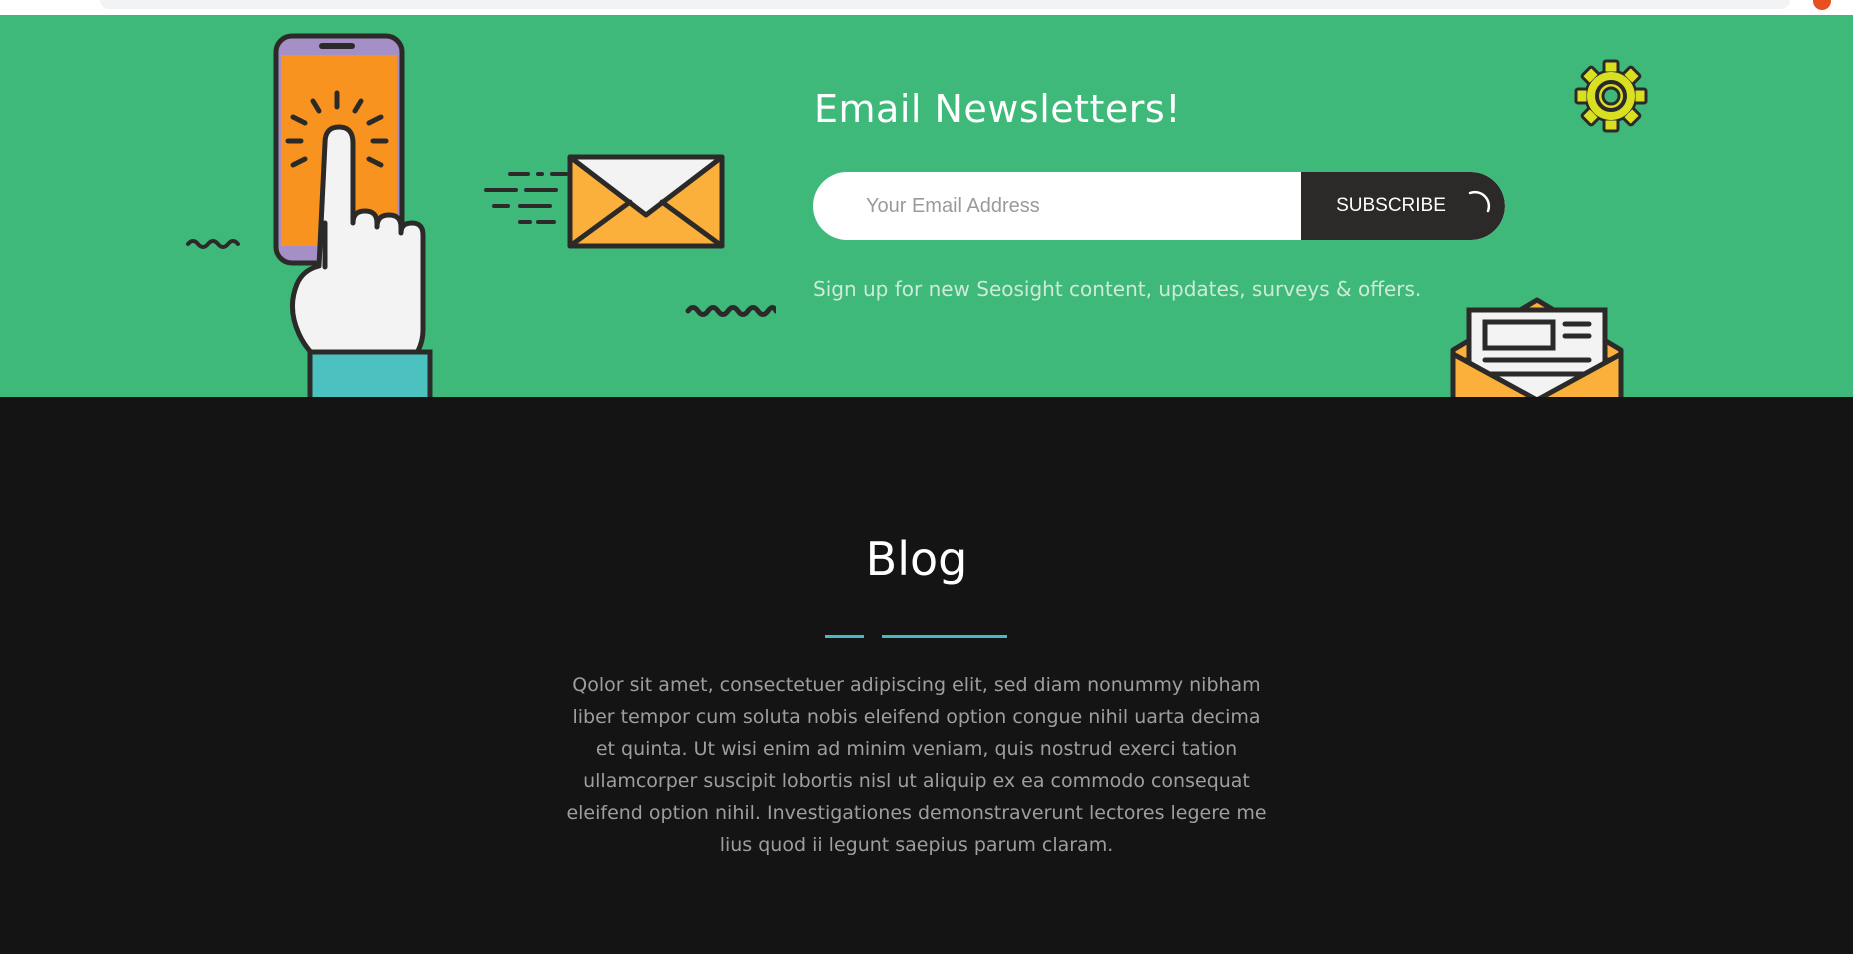 Image resolution: width=1853 pixels, height=954 pixels. I want to click on newsletter-form: SUBSCRIBE, so click(1159, 206).